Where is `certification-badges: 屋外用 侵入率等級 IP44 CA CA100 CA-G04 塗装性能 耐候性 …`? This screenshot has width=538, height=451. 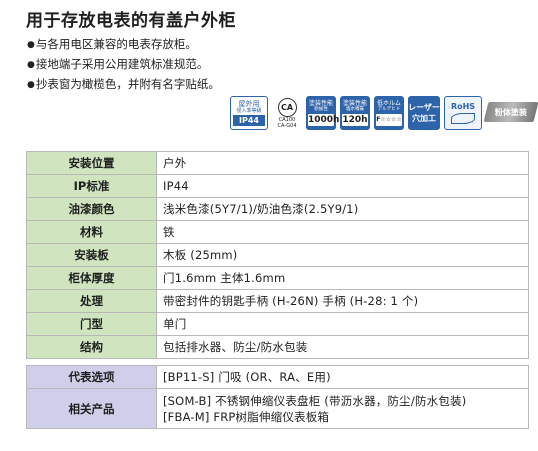 certification-badges: 屋外用 侵入率等級 IP44 CA CA100 CA-G04 塗装性能 耐候性 … is located at coordinates (384, 114).